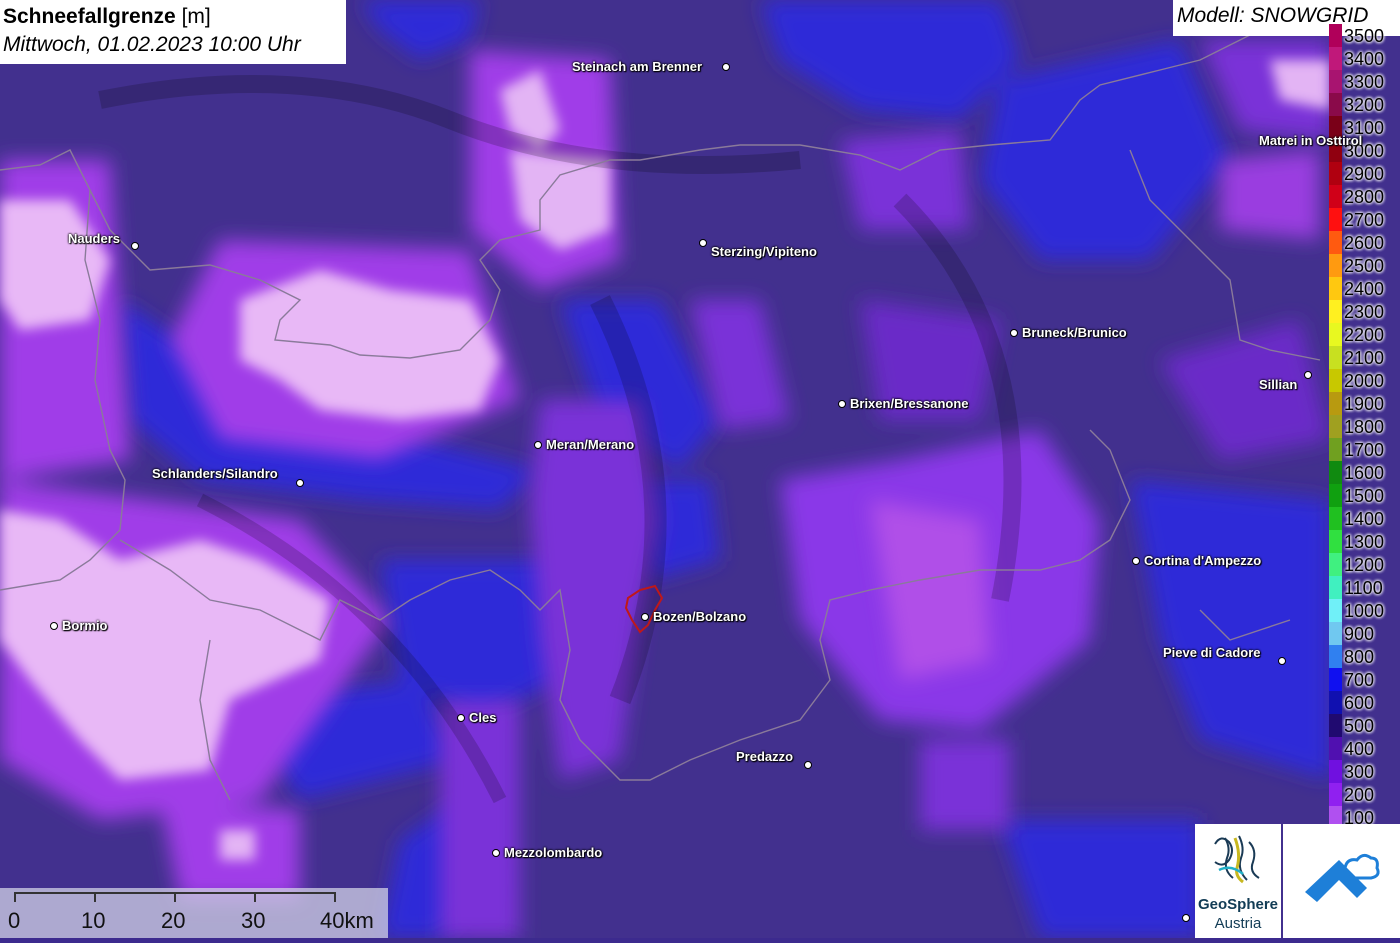 The image size is (1400, 943). Describe the element at coordinates (1364, 771) in the screenshot. I see `legend-row: 300` at that location.